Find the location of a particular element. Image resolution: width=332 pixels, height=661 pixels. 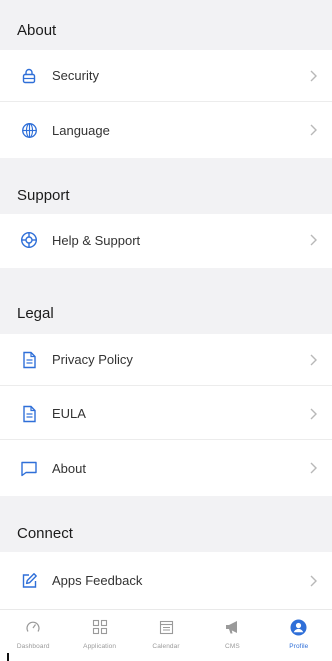

grid-icon is located at coordinates (100, 627).